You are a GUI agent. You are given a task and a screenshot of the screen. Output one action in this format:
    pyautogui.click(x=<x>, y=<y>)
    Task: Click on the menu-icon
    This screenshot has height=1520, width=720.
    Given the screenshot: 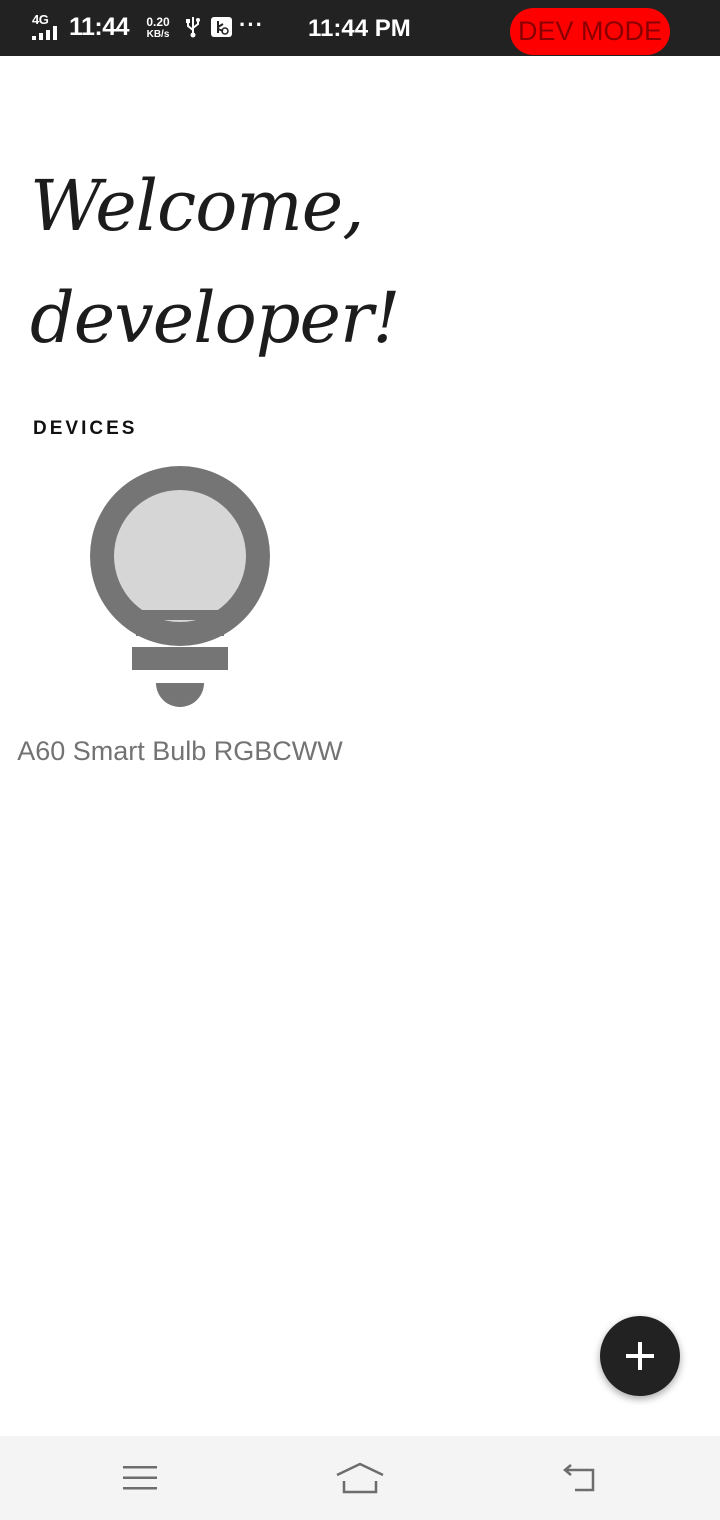 What is the action you would take?
    pyautogui.click(x=140, y=1478)
    